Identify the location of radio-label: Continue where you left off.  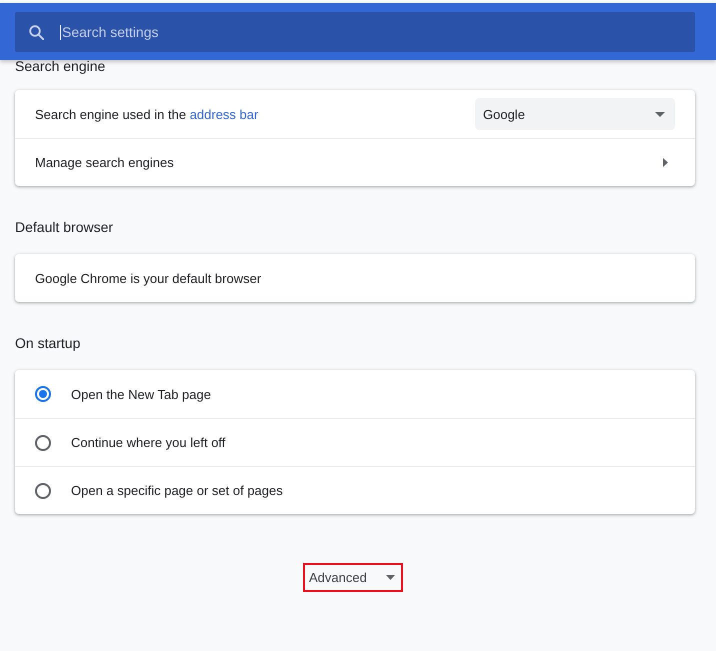
(148, 442).